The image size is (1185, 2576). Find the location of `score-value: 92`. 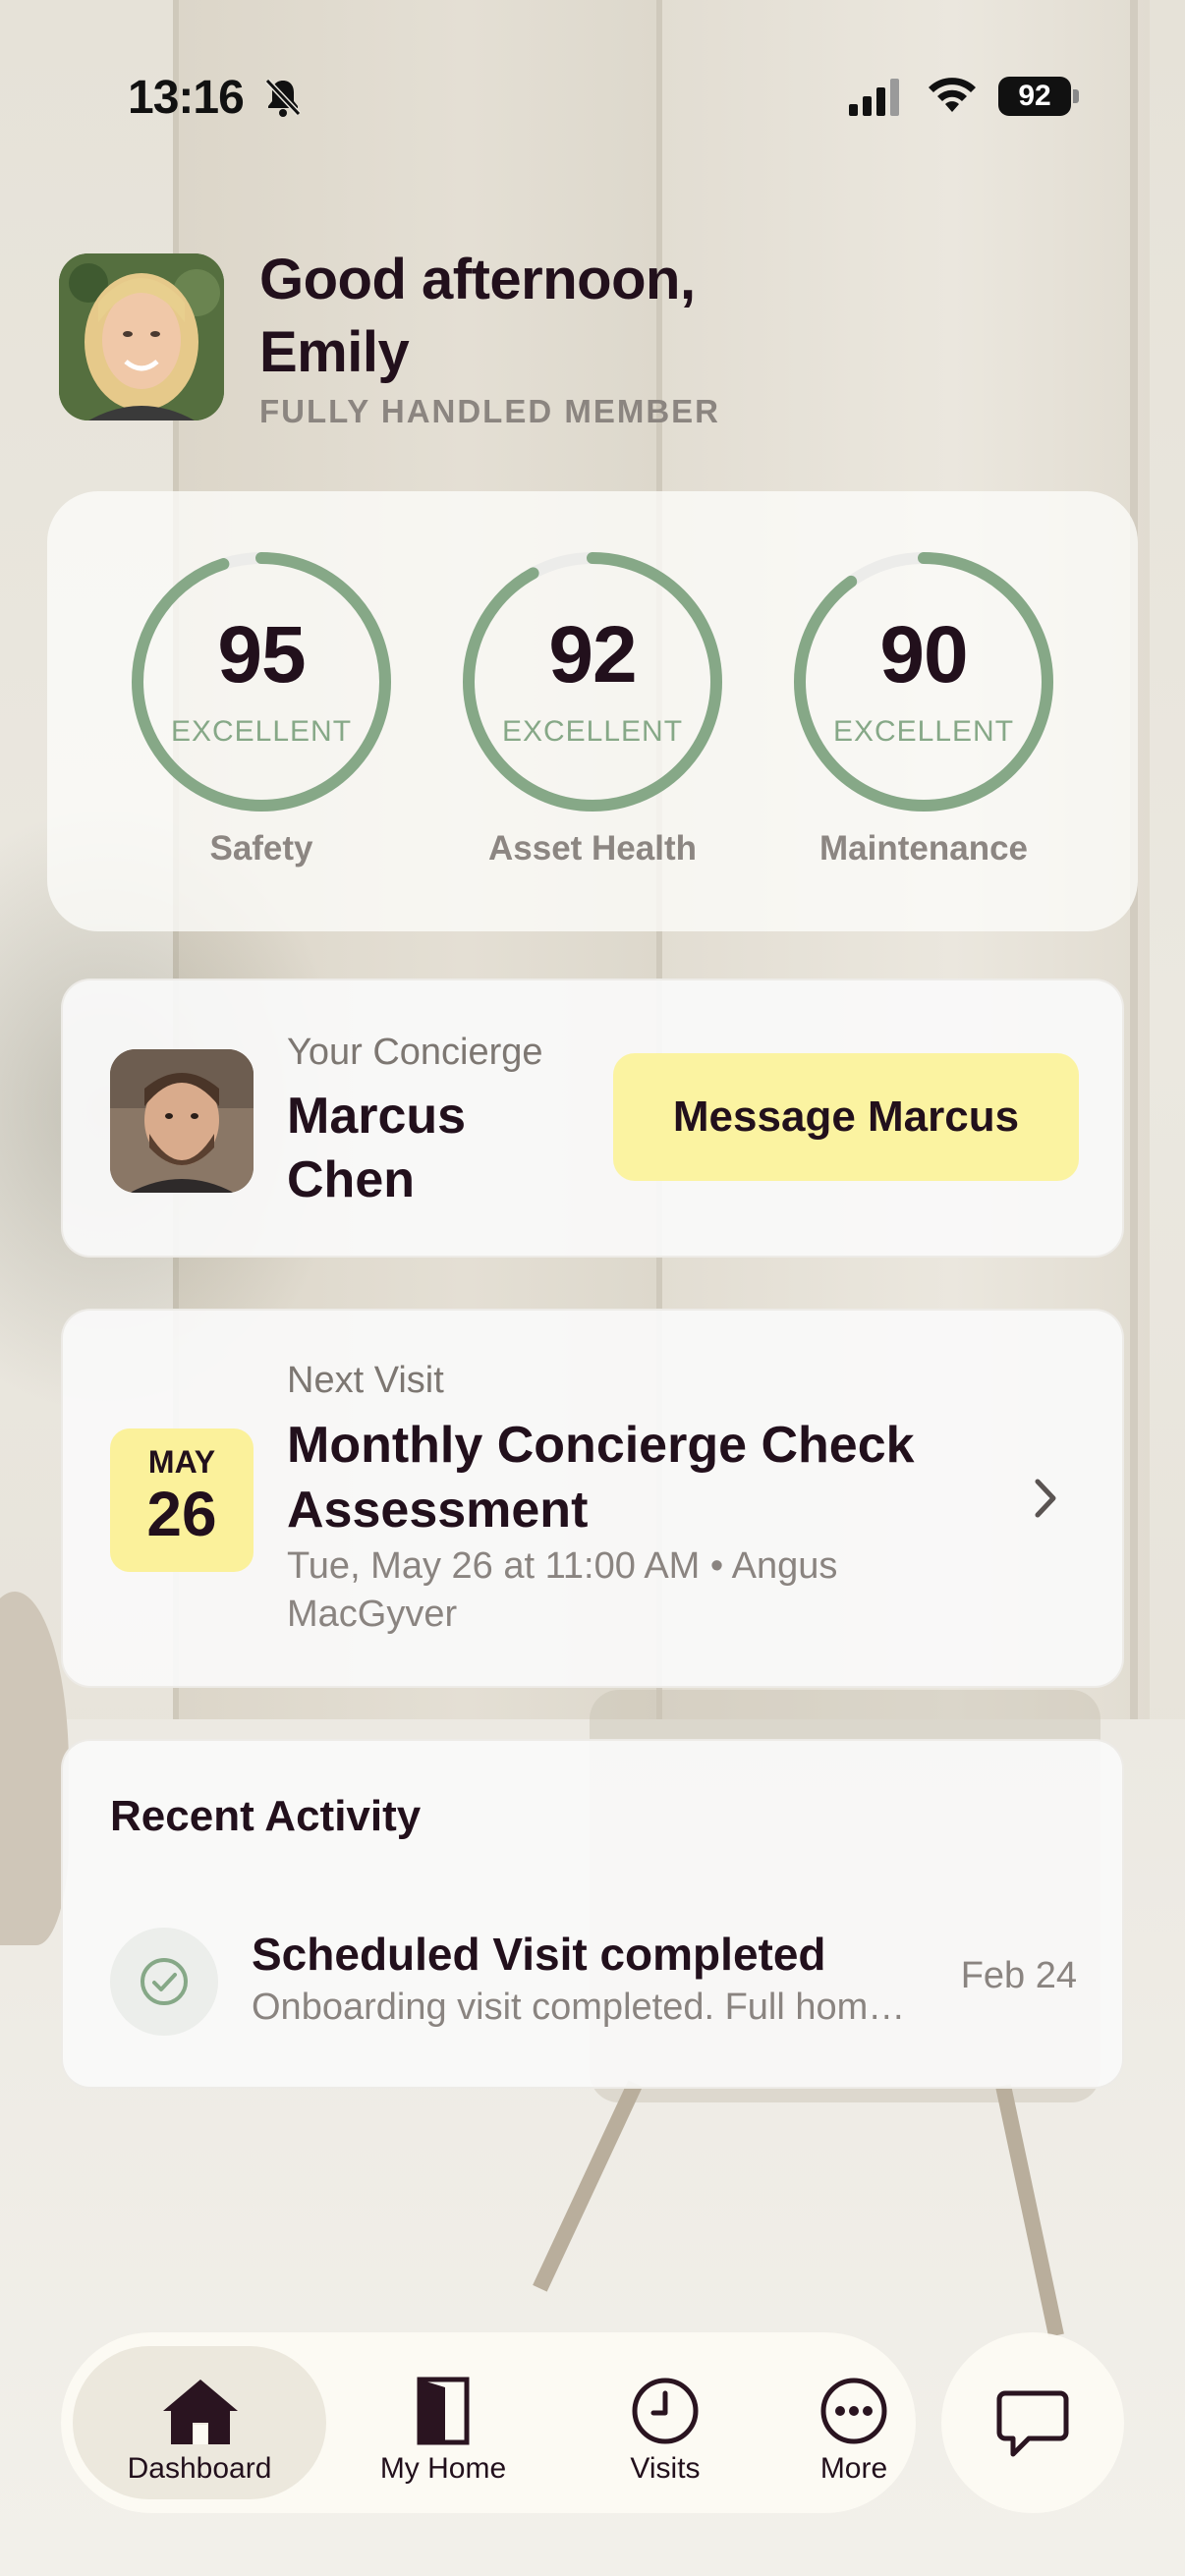

score-value: 92 is located at coordinates (592, 655).